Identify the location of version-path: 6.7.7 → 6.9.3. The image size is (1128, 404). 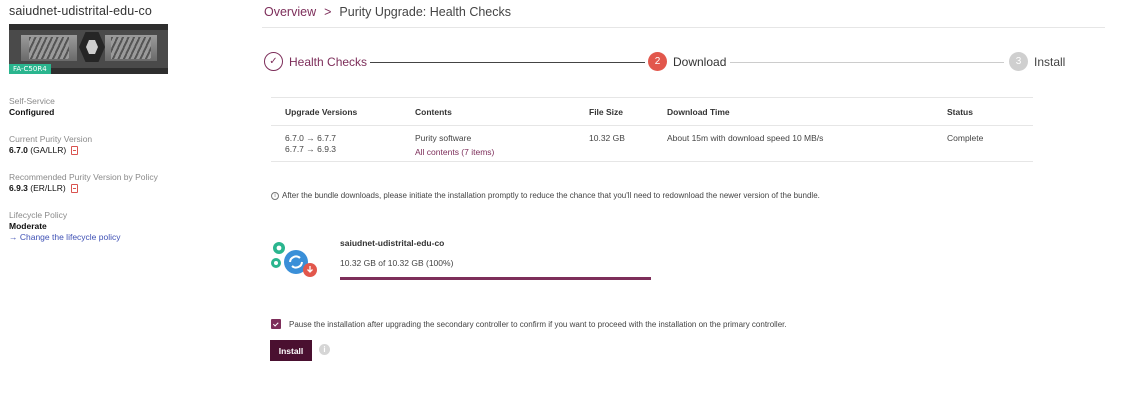
(311, 149).